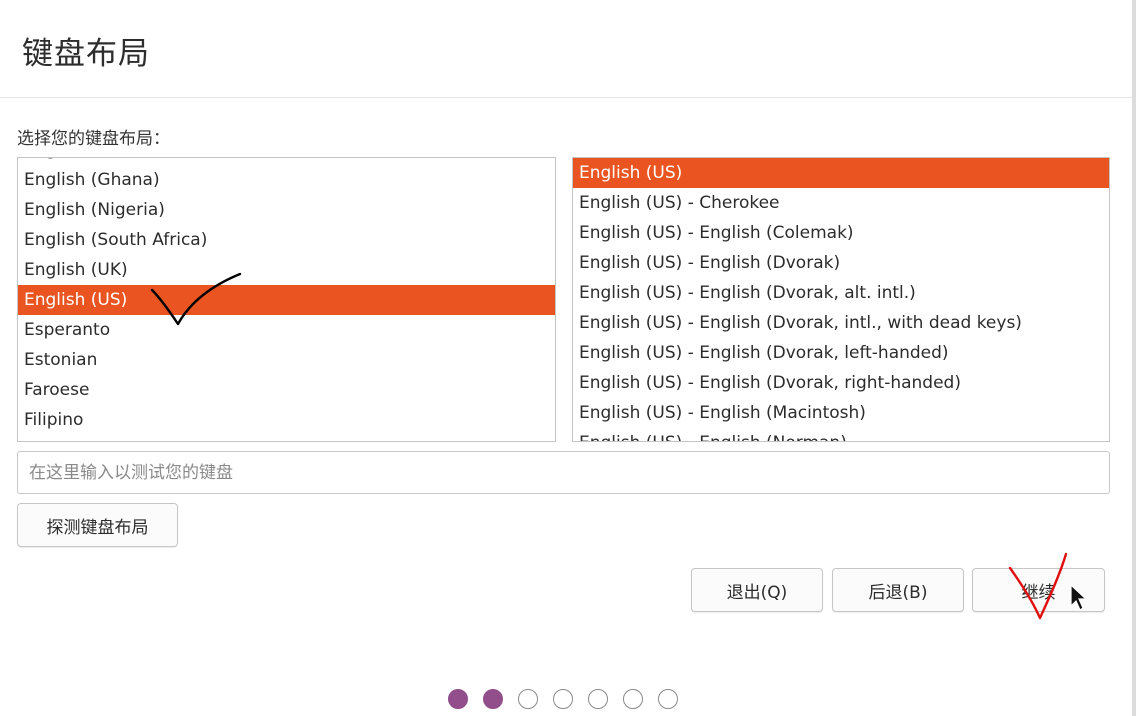 The height and width of the screenshot is (716, 1136). I want to click on layout-row: English (US), so click(286, 300).